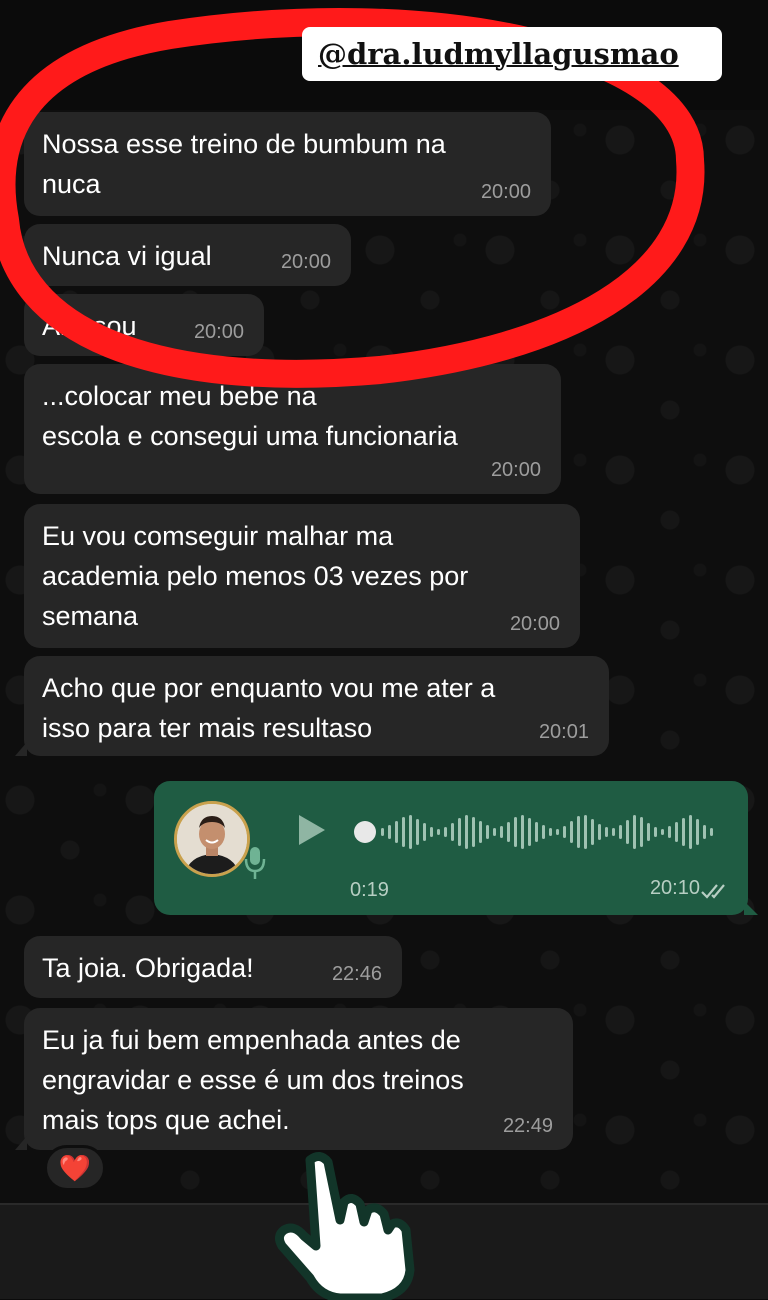 This screenshot has width=768, height=1300. I want to click on message-time: 22:49, so click(527, 1126).